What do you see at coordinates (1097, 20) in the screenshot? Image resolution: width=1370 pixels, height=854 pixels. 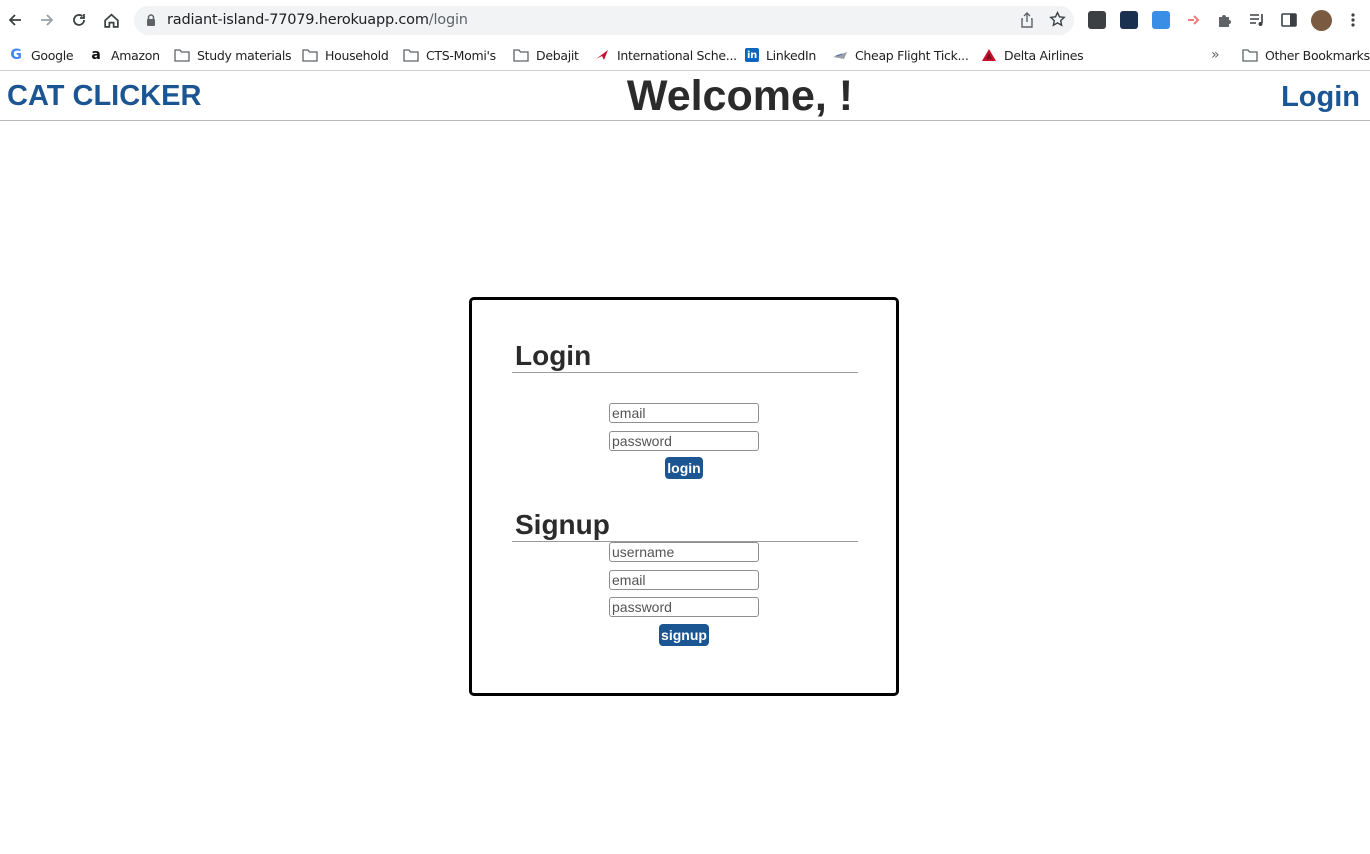 I see `extension-1-icon` at bounding box center [1097, 20].